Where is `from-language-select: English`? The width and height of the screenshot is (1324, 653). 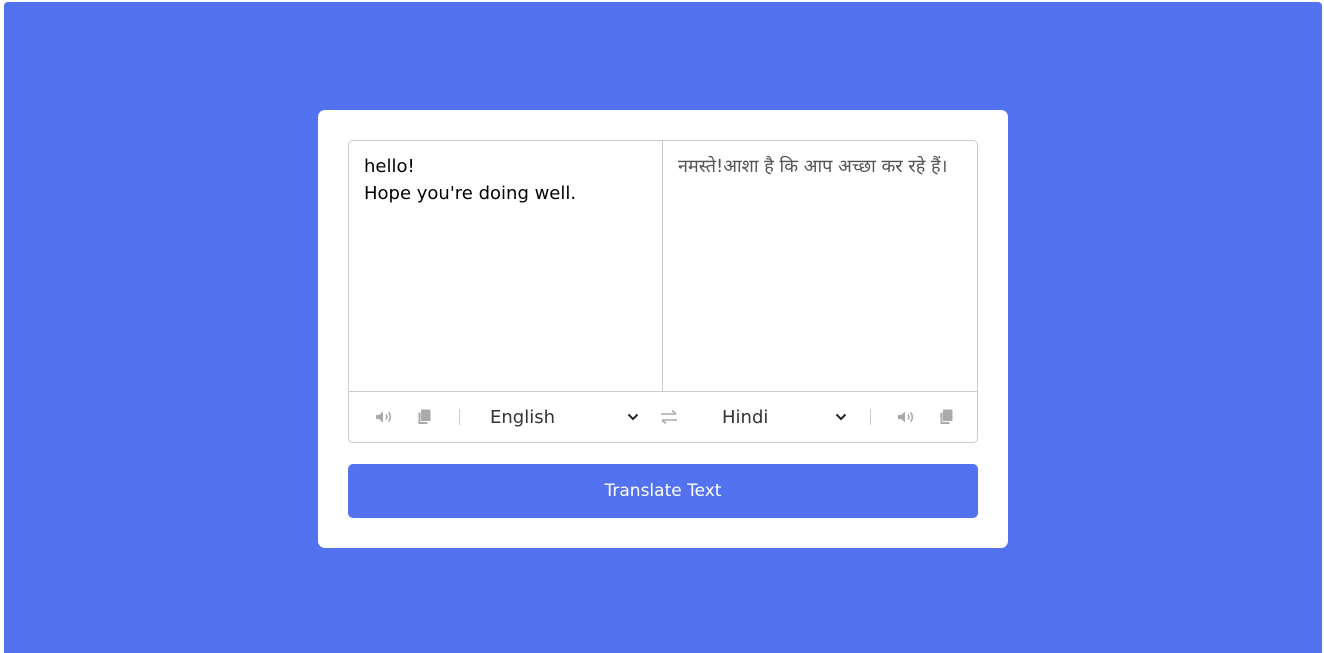 from-language-select: English is located at coordinates (565, 417).